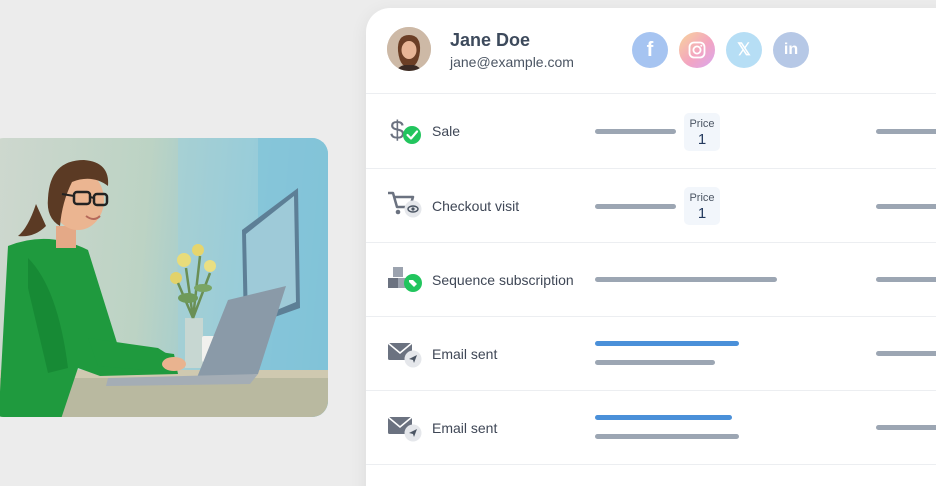  I want to click on linkedin-icon: in, so click(791, 50).